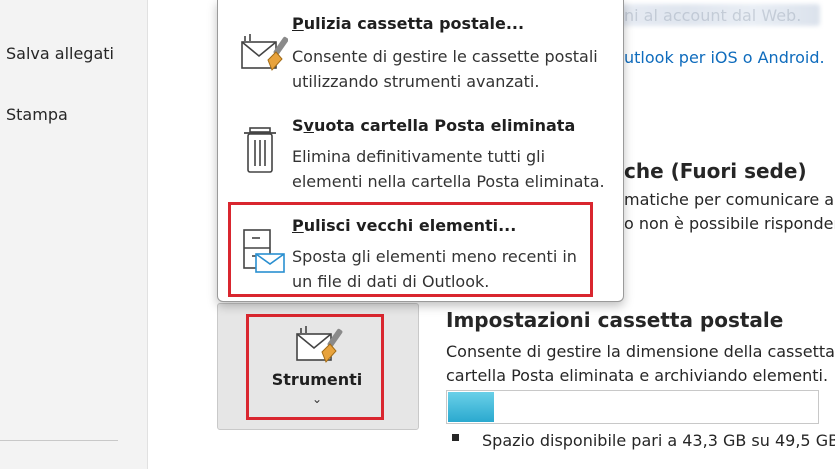 This screenshot has width=835, height=469. I want to click on background-line-top: ni al account dal Web., so click(713, 15).